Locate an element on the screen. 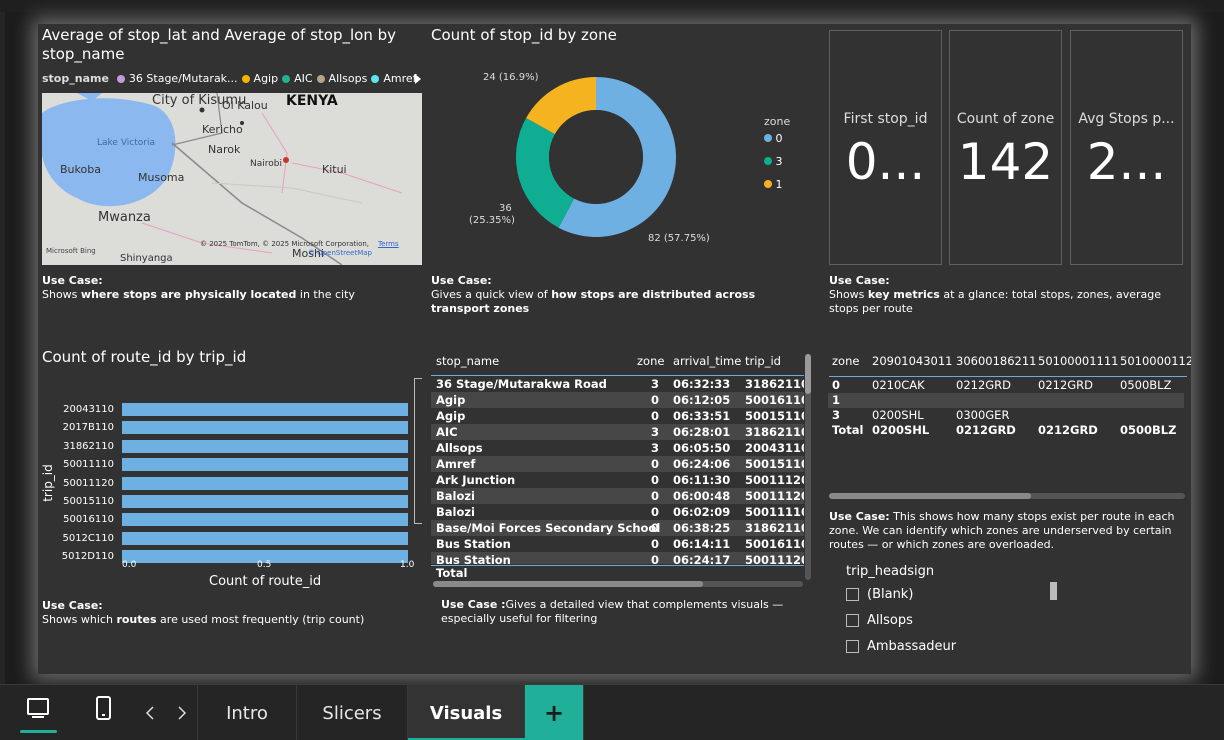 This screenshot has height=740, width=1224. col-header-zone: zone is located at coordinates (650, 361).